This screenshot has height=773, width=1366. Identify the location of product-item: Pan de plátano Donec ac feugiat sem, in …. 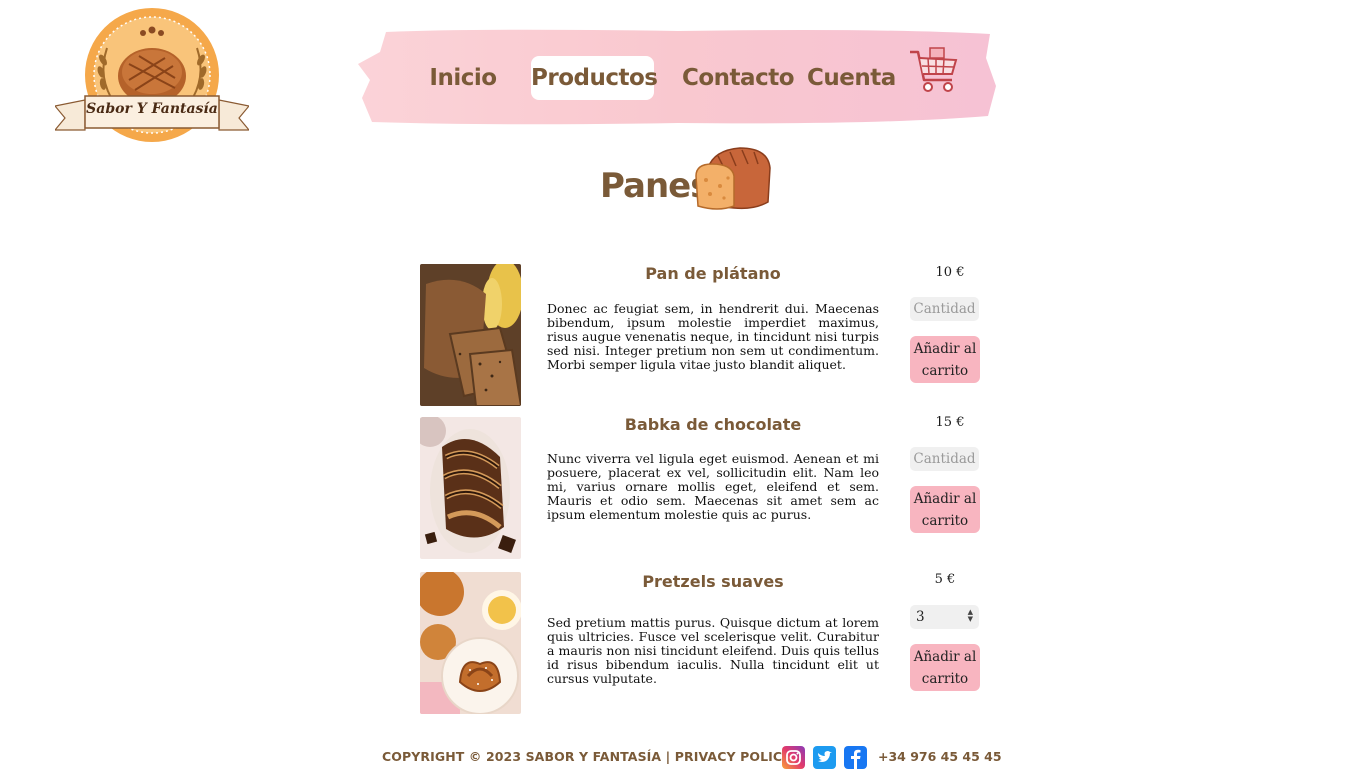
(705, 335).